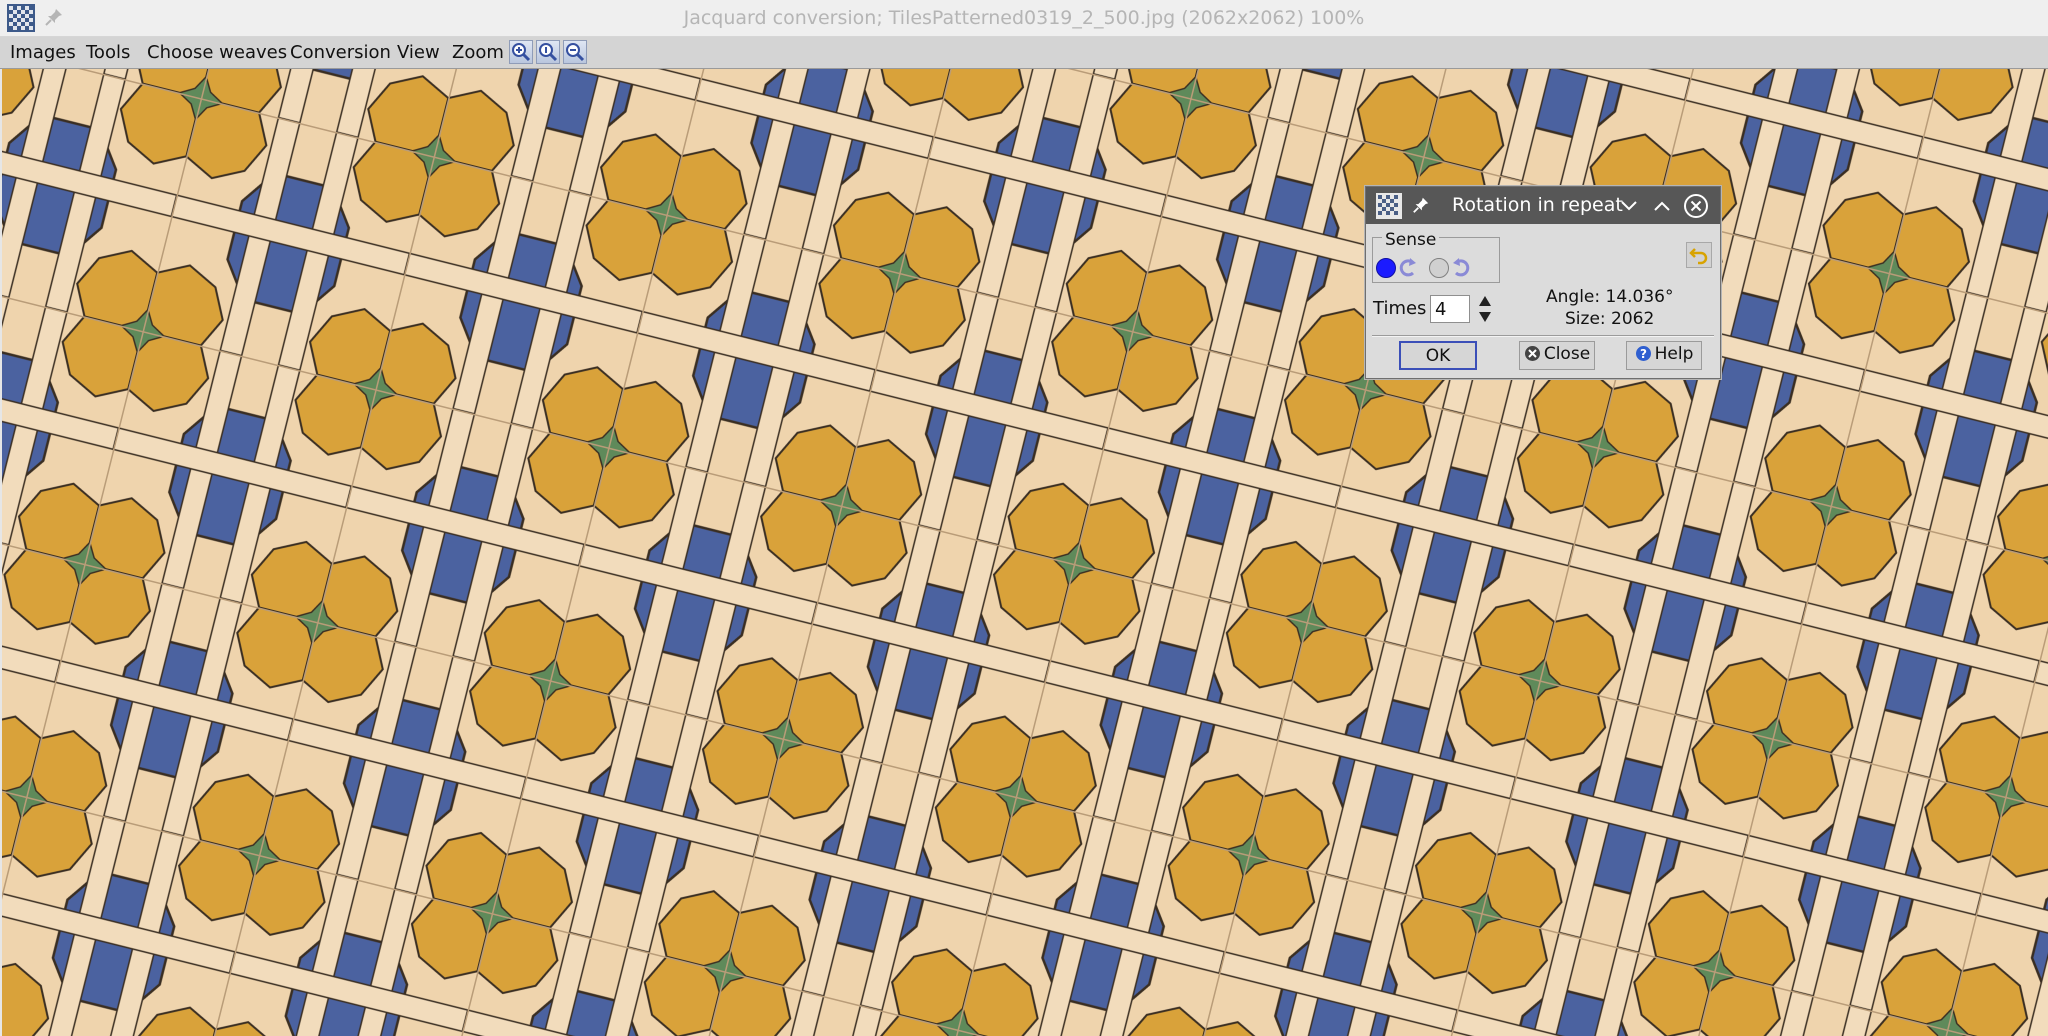 The width and height of the screenshot is (2048, 1036). What do you see at coordinates (1537, 205) in the screenshot?
I see `dialog-title: Rotation in repeat` at bounding box center [1537, 205].